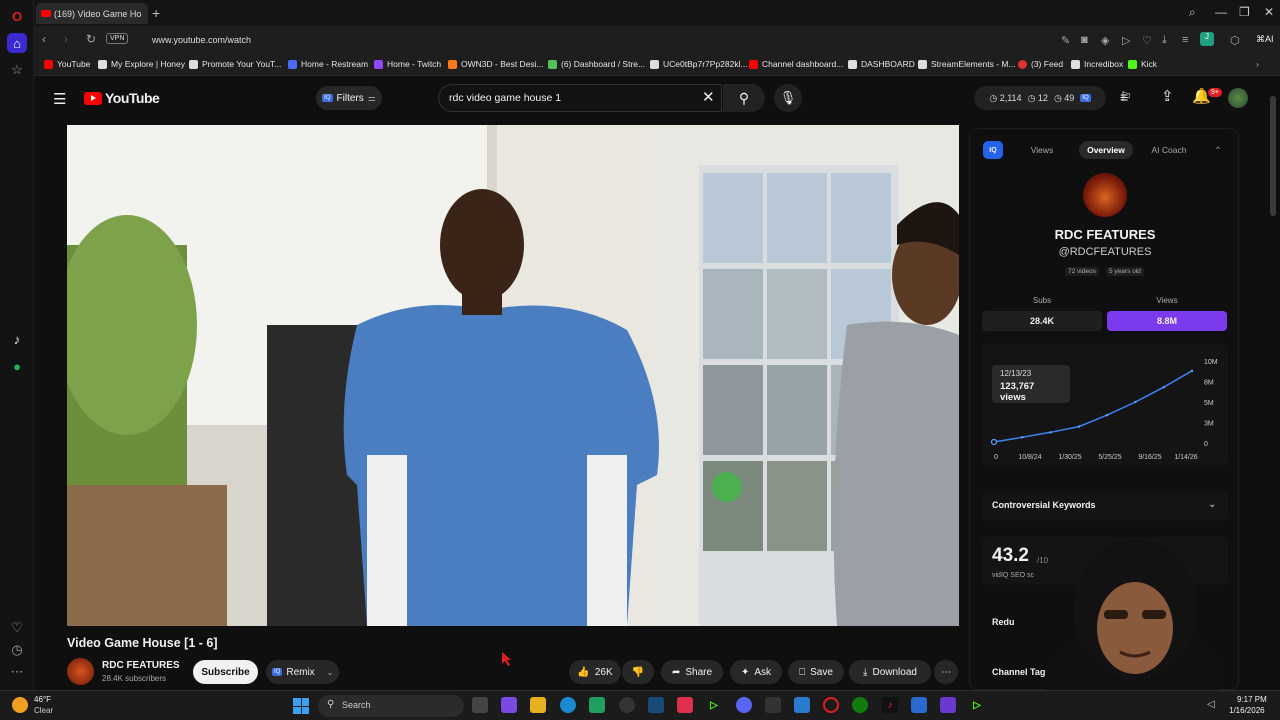 This screenshot has width=1280, height=720. What do you see at coordinates (860, 705) in the screenshot?
I see `xbox-icon` at bounding box center [860, 705].